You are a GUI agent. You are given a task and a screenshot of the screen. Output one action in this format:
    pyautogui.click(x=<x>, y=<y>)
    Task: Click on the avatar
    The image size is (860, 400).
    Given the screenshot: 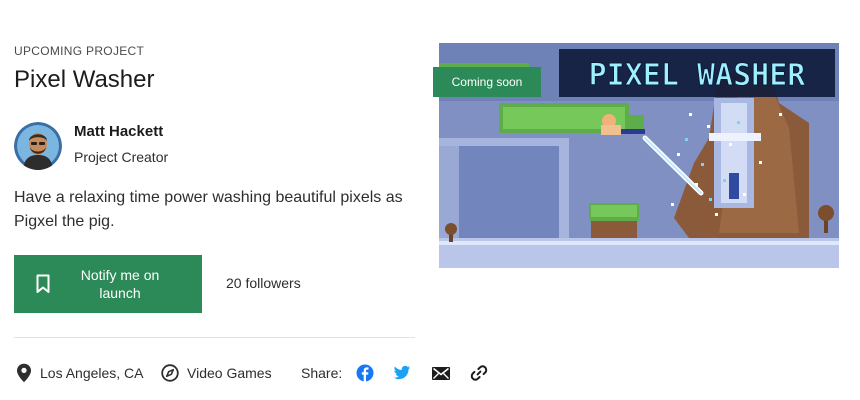 What is the action you would take?
    pyautogui.click(x=38, y=146)
    